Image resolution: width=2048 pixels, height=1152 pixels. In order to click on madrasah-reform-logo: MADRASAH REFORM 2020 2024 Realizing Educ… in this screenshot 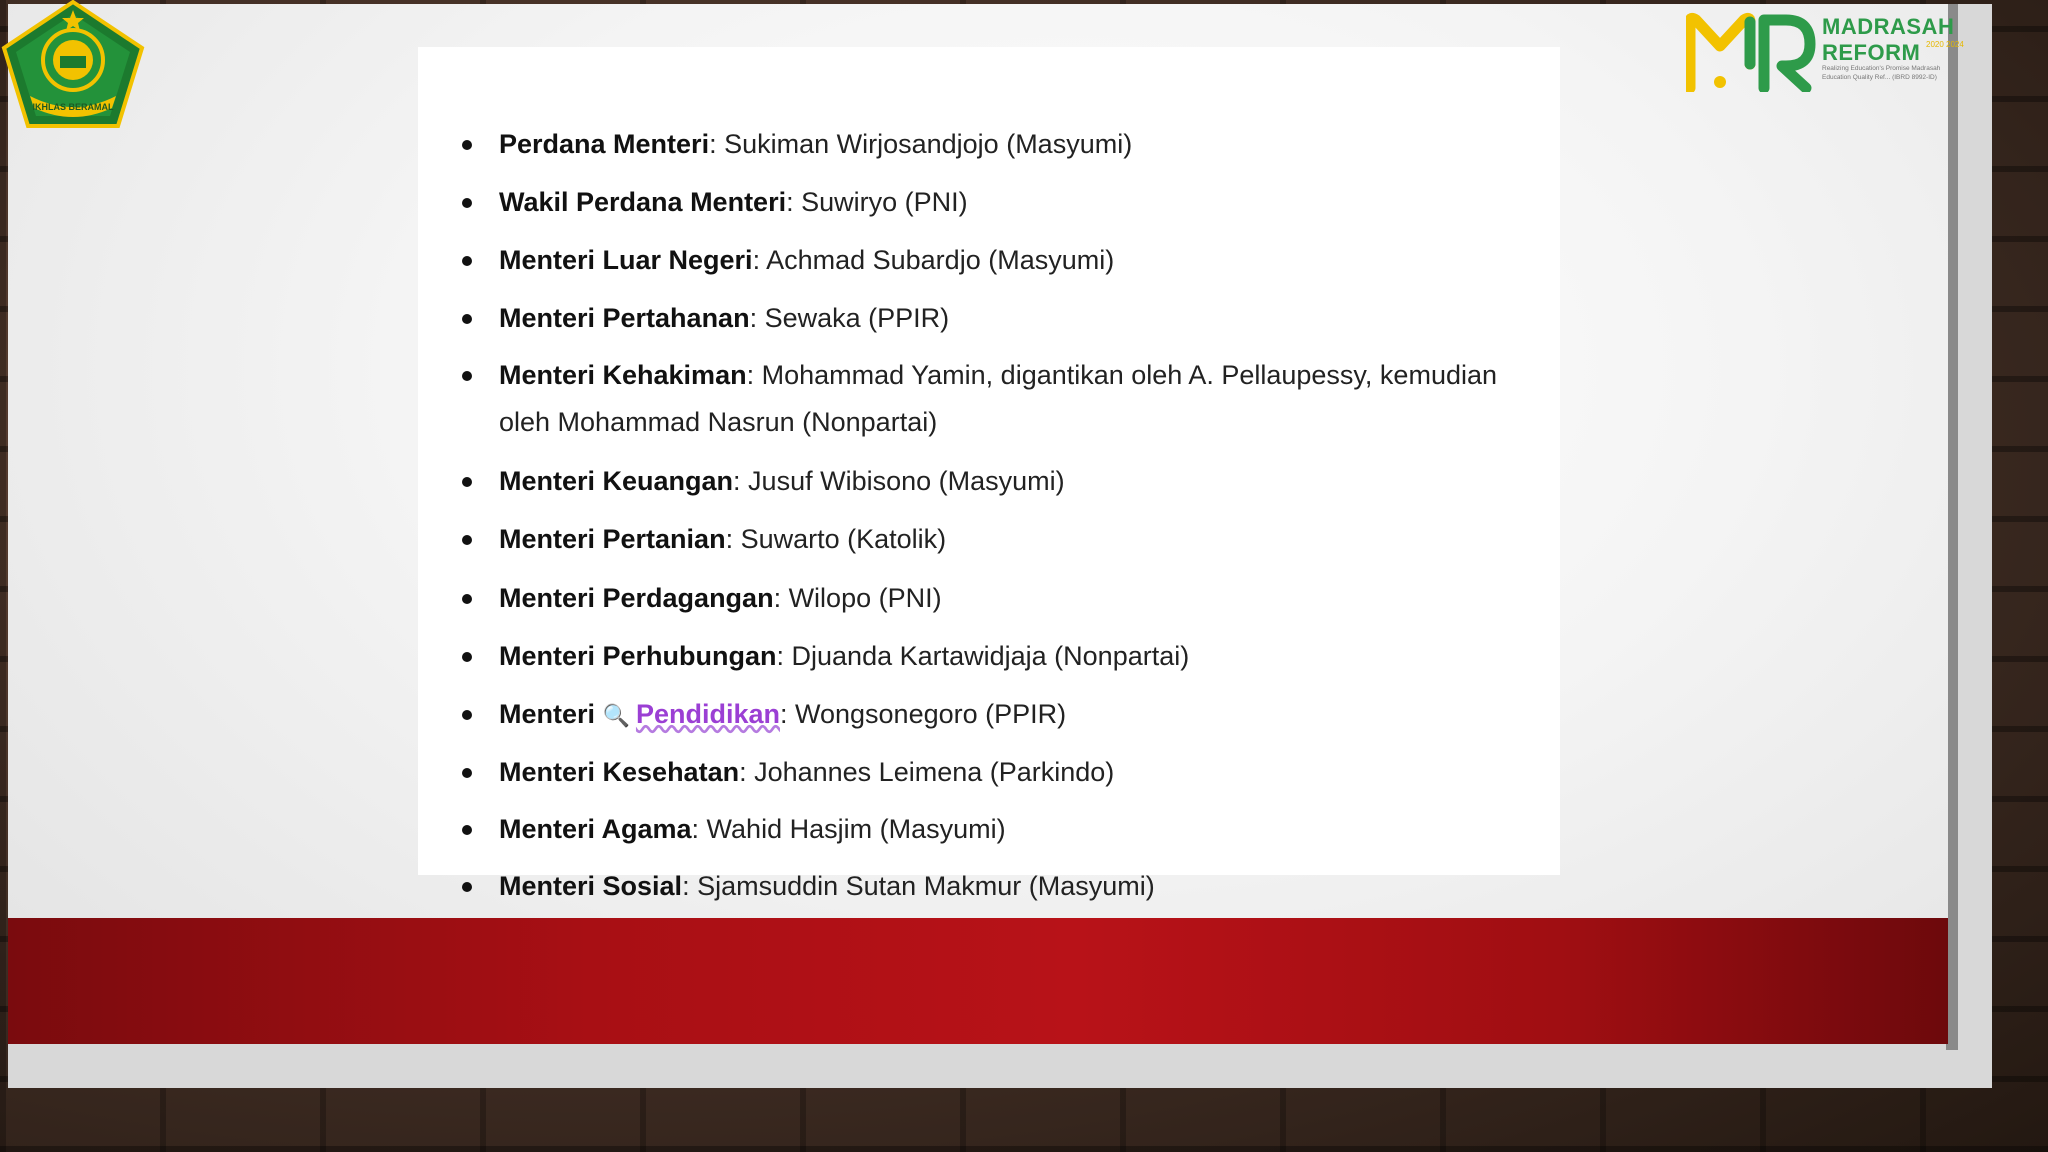, I will do `click(1825, 57)`.